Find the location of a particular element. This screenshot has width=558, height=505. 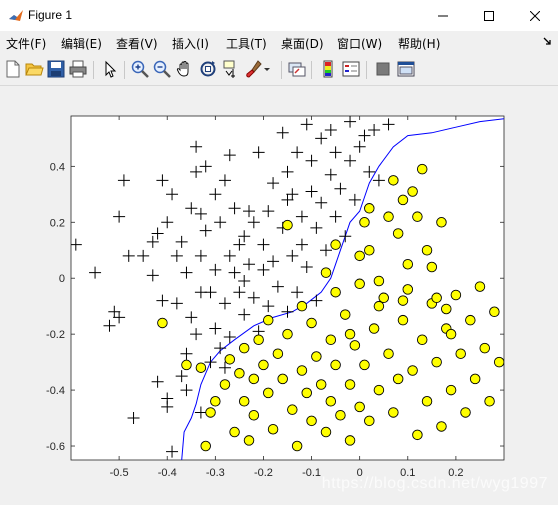

window-titlebar: Figure 1 is located at coordinates (279, 15).